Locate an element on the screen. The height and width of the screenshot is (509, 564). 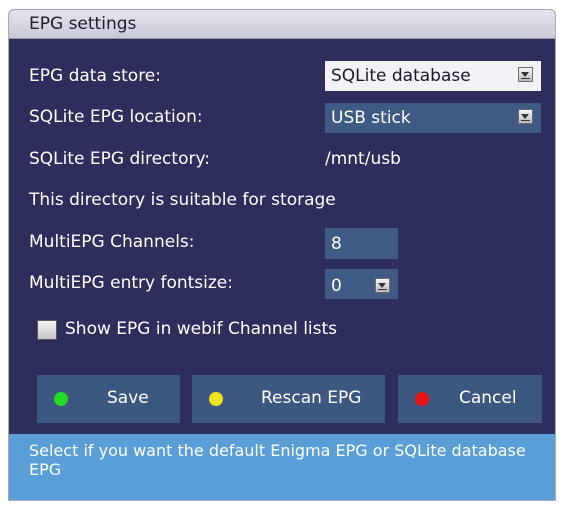
multiepg-channels-field: 8 is located at coordinates (361, 243).